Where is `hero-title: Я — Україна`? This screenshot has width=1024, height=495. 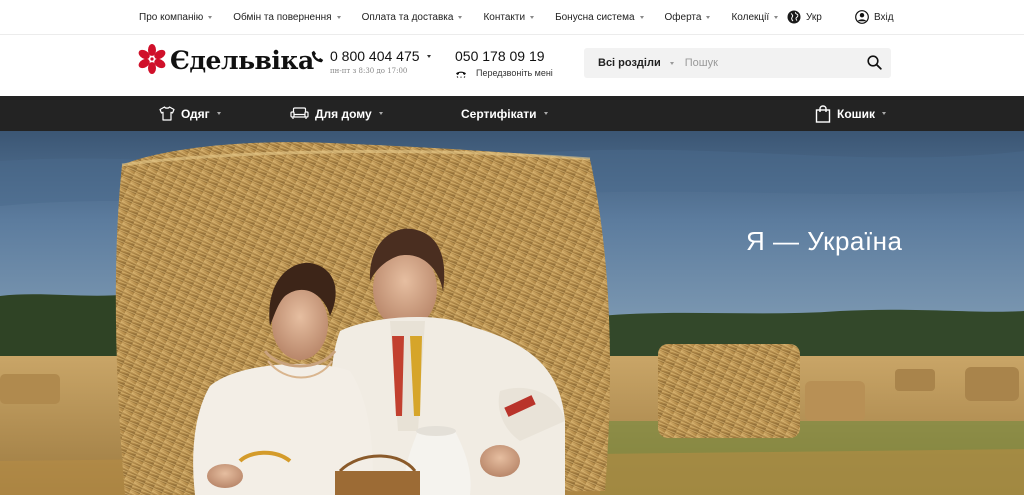 hero-title: Я — Україна is located at coordinates (824, 241).